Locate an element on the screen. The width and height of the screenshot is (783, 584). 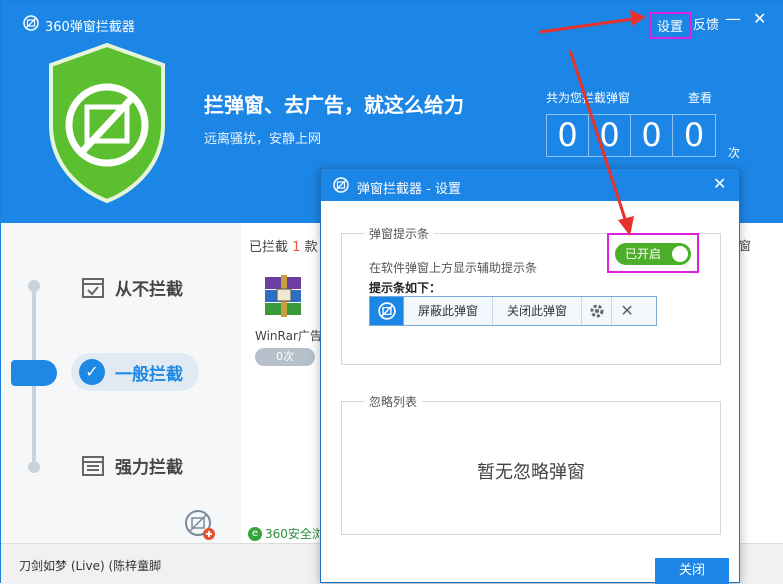
prompt-bar-preview: 屏蔽此弹窗 关闭此弹窗 ✕ is located at coordinates (513, 311).